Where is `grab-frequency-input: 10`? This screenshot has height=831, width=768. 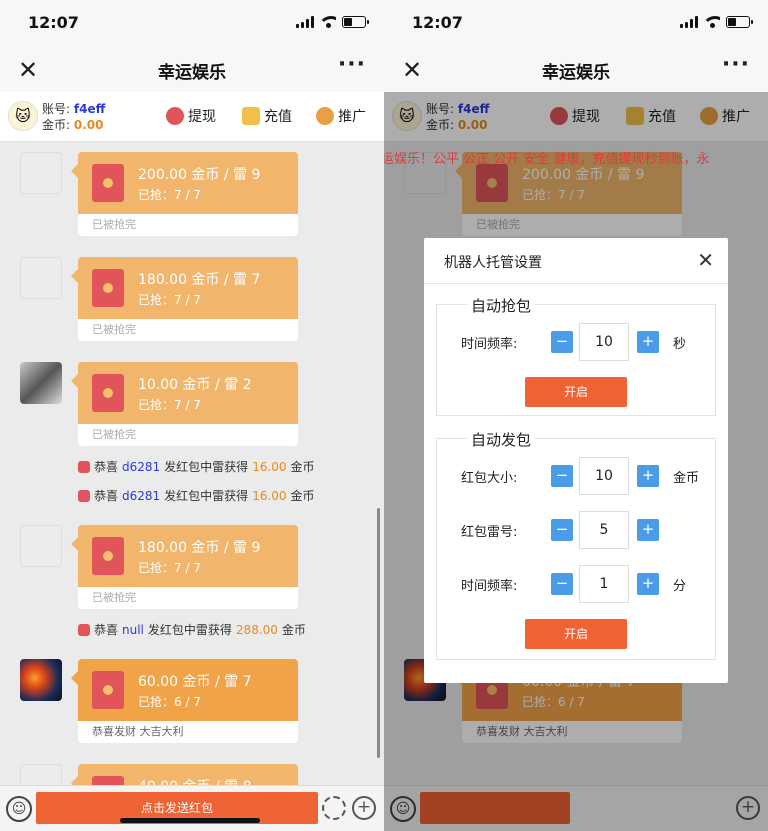
grab-frequency-input: 10 is located at coordinates (604, 342).